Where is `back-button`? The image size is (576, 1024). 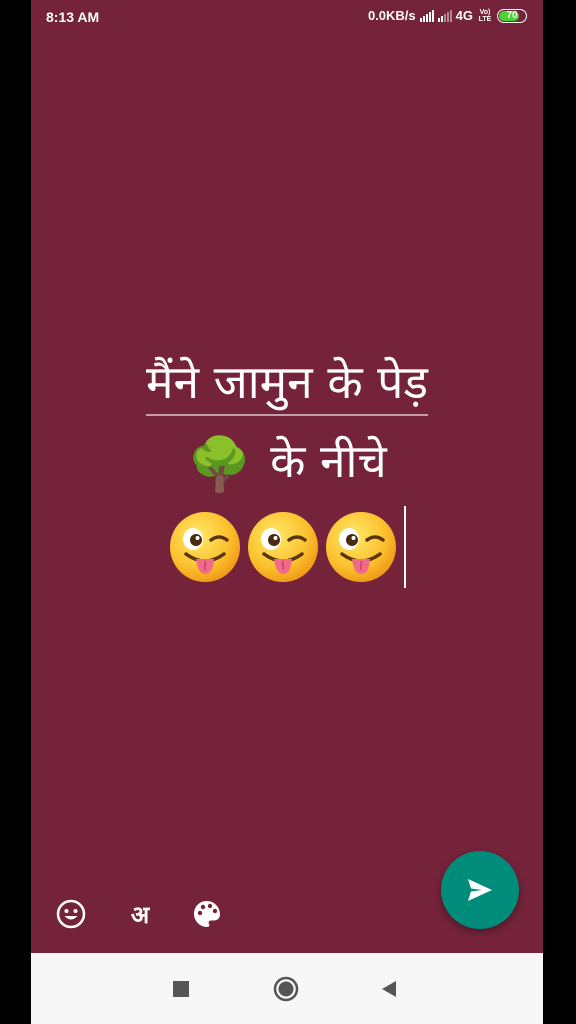
back-button is located at coordinates (389, 989).